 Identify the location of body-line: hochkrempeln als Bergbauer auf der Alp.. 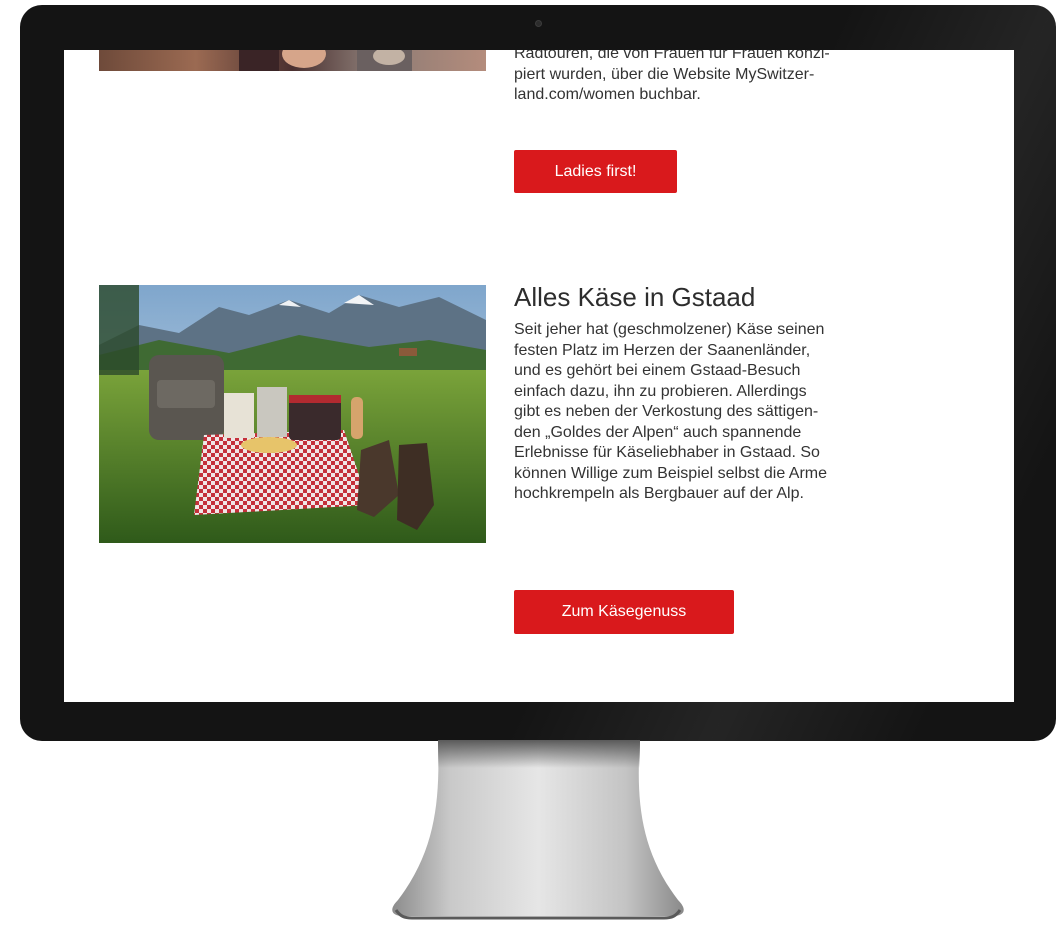
(659, 493).